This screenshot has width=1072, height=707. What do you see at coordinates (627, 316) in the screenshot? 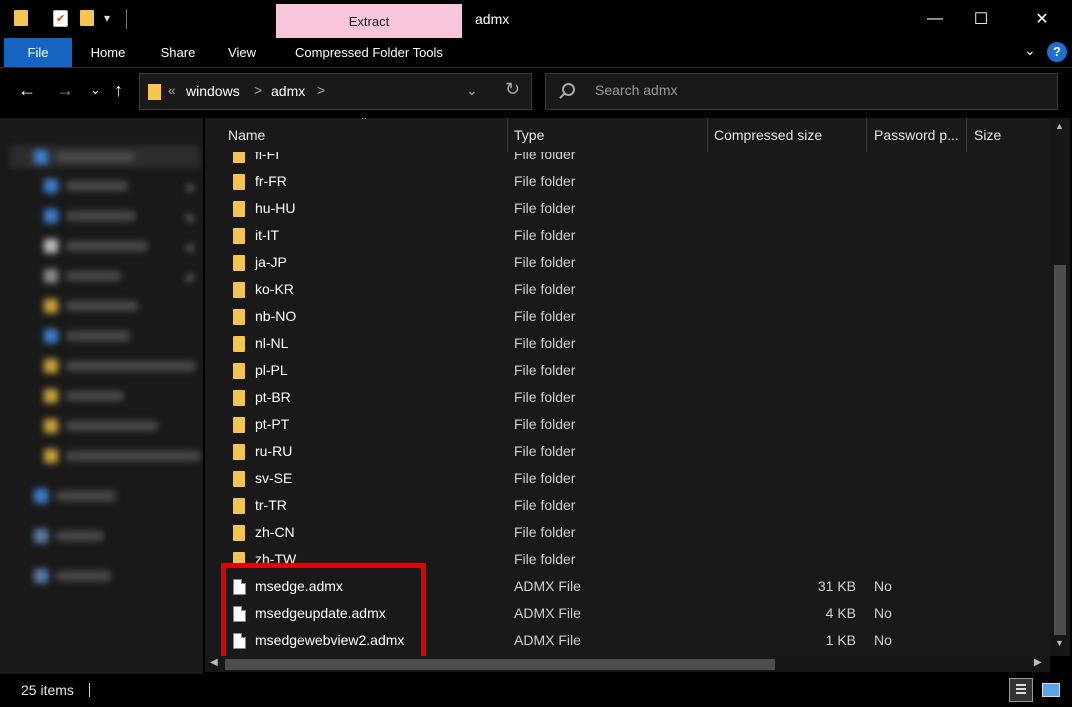
I see `table-row: nb-NO File folder` at bounding box center [627, 316].